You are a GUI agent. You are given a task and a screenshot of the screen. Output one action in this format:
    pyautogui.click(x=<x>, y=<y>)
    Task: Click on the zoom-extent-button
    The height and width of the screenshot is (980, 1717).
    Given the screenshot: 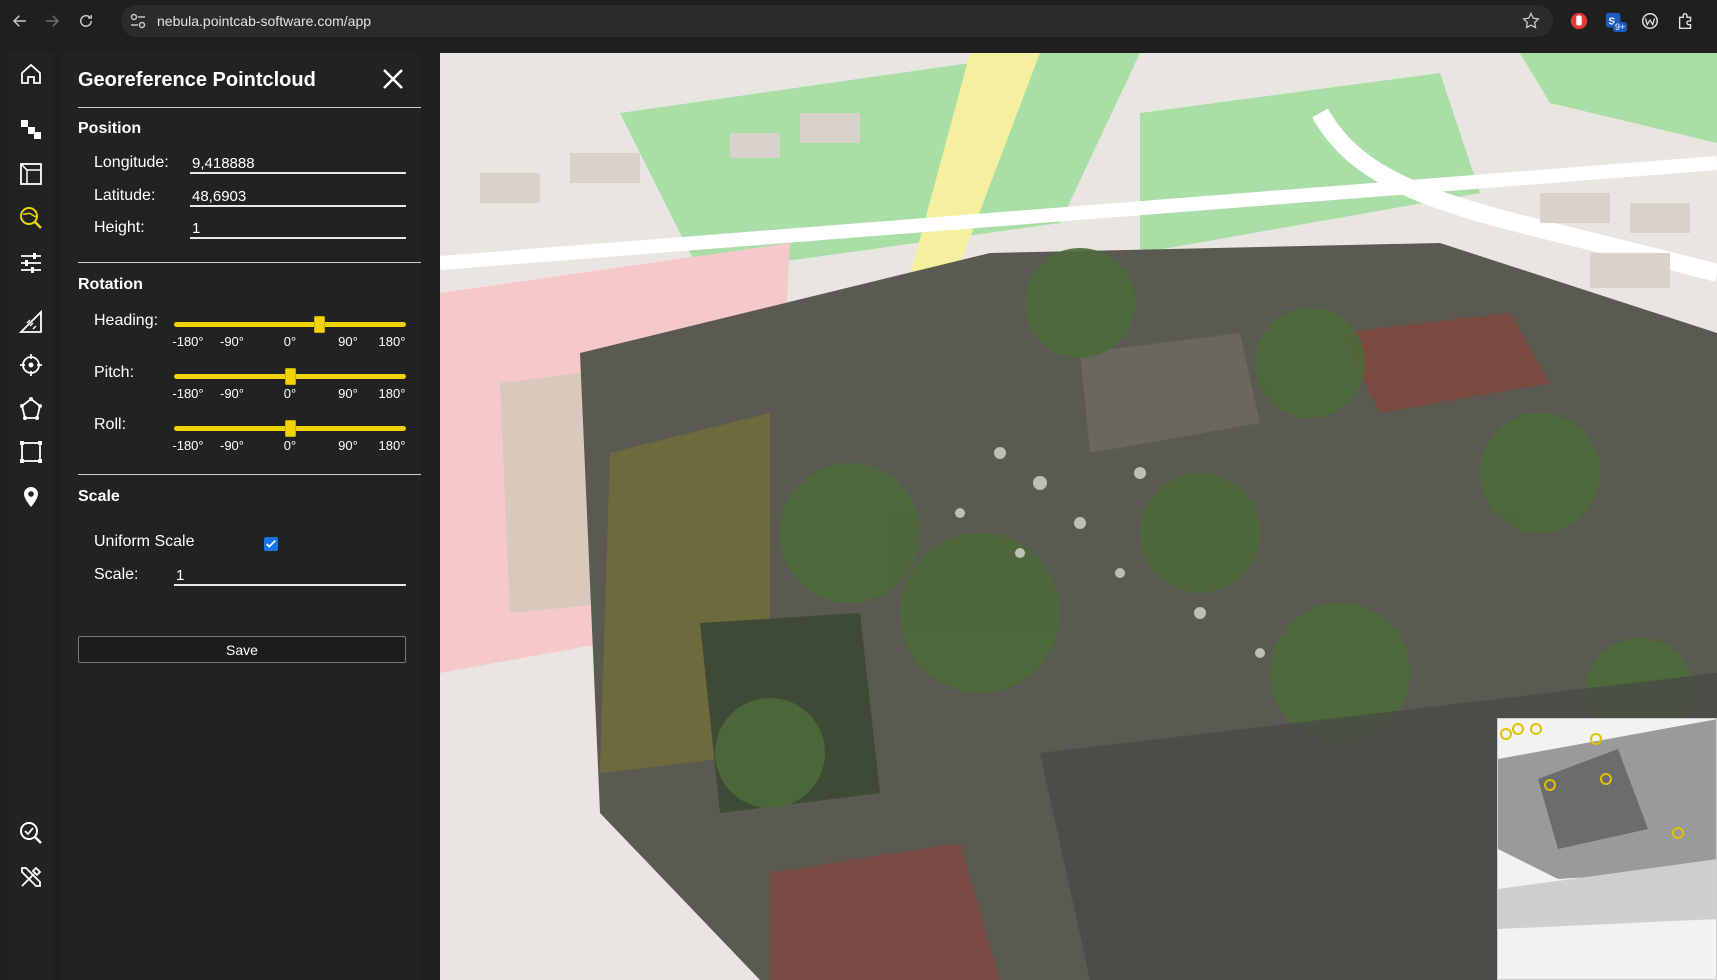 What is the action you would take?
    pyautogui.click(x=31, y=833)
    